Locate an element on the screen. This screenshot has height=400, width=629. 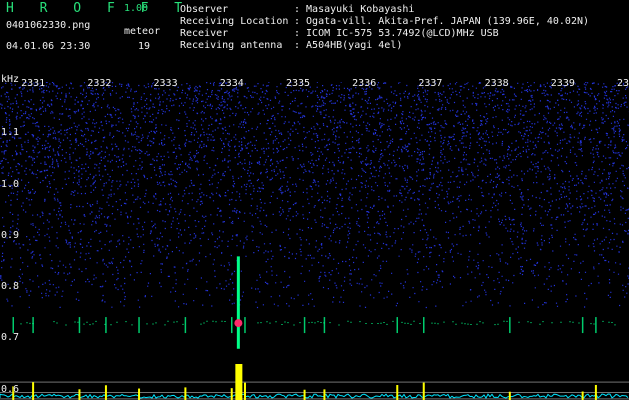
info-row-antenna: Receiving antenna : A504HB(yagi 4el) is located at coordinates (384, 46).